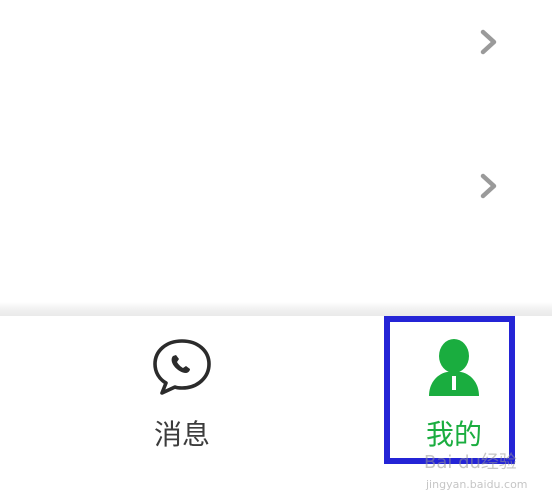  I want to click on section-divider, so click(276, 309).